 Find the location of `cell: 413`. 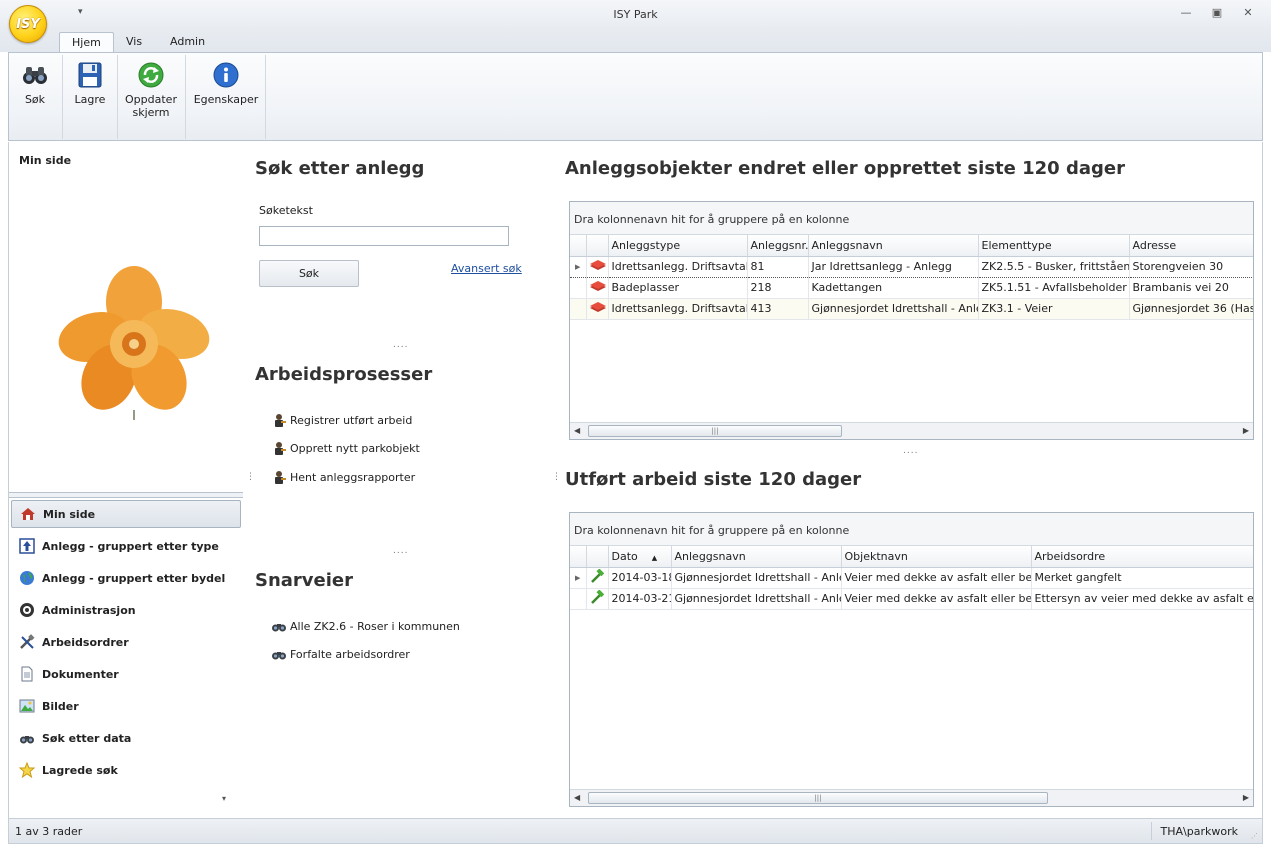

cell: 413 is located at coordinates (778, 309).